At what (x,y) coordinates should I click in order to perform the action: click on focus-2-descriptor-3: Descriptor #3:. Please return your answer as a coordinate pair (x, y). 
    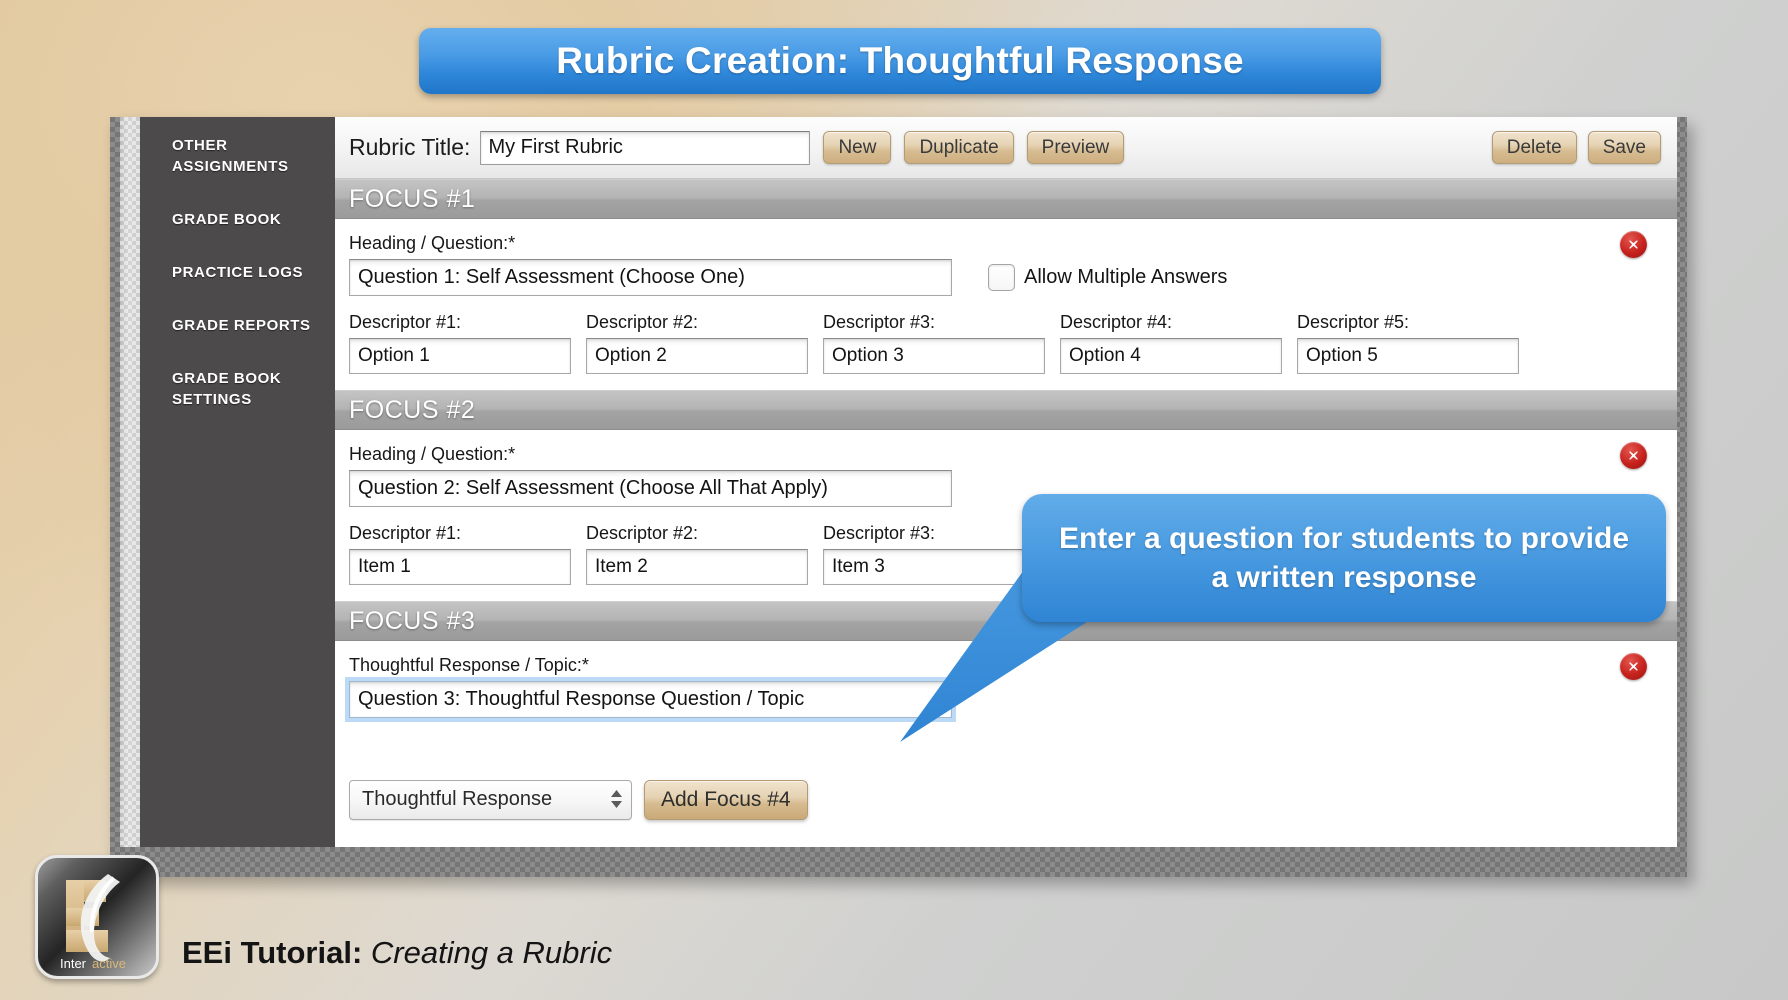
    Looking at the image, I should click on (934, 554).